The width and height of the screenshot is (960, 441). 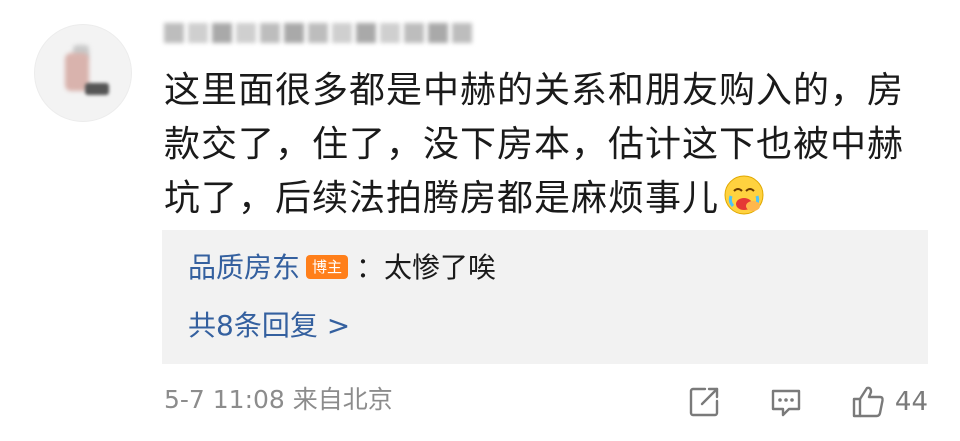 I want to click on thumbs-up-icon, so click(x=868, y=402).